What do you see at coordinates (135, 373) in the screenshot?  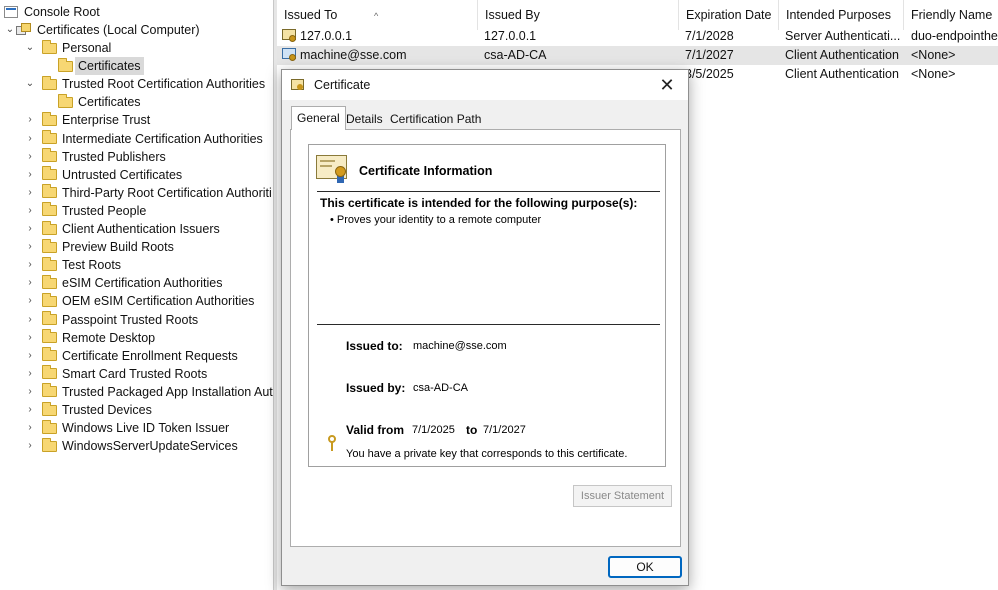 I see `tree-label: Smart Card Trusted Roots` at bounding box center [135, 373].